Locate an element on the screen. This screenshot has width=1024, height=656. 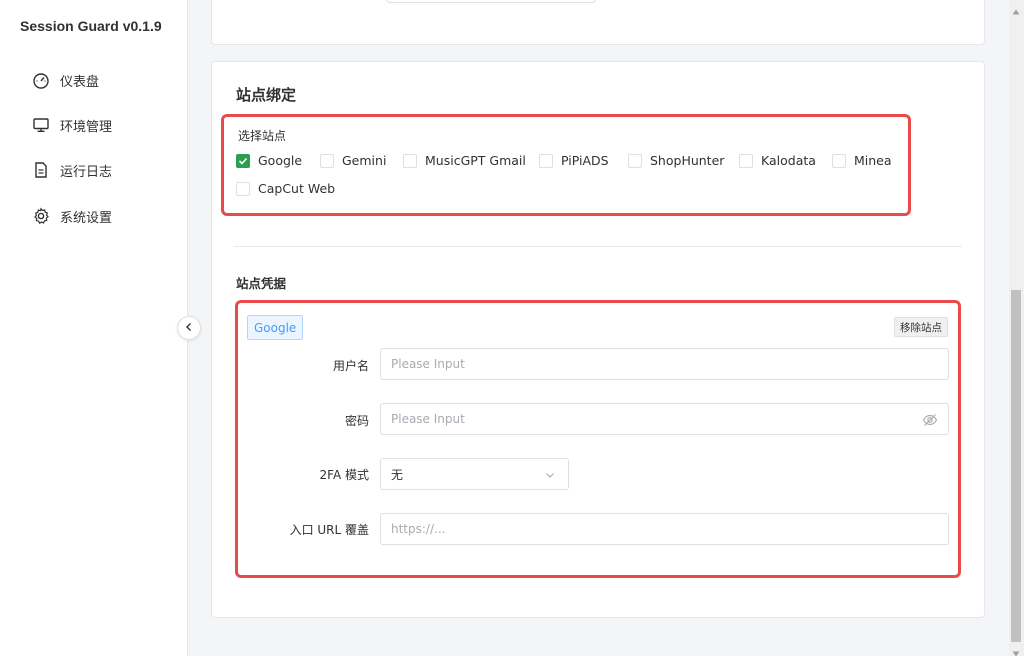
password-label: 密码 is located at coordinates (356, 421).